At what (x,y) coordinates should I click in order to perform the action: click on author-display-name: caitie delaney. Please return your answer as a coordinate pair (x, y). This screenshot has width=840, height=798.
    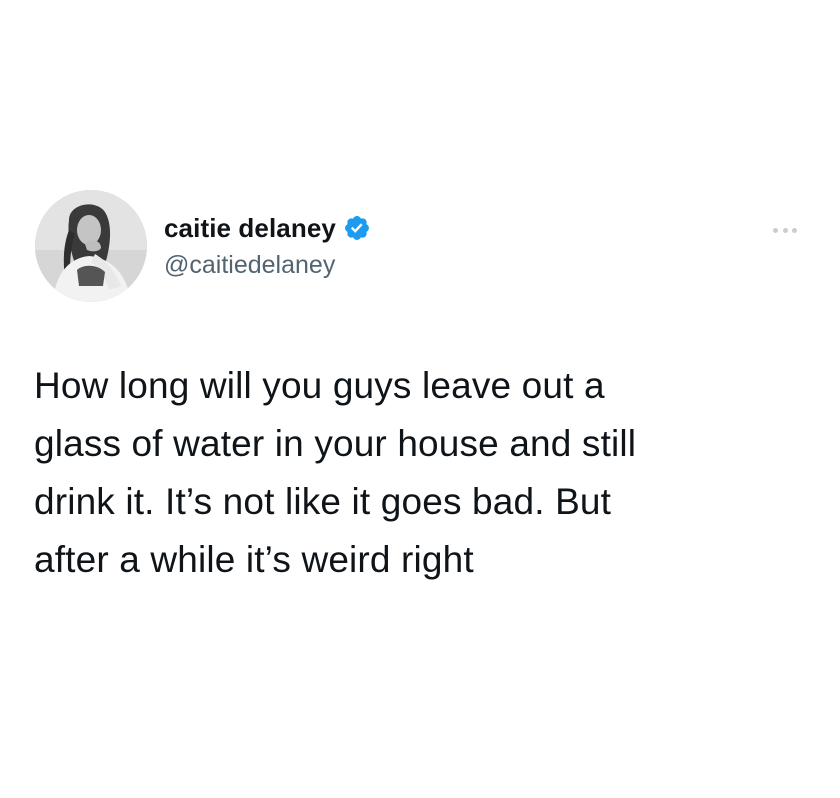
    Looking at the image, I should click on (250, 228).